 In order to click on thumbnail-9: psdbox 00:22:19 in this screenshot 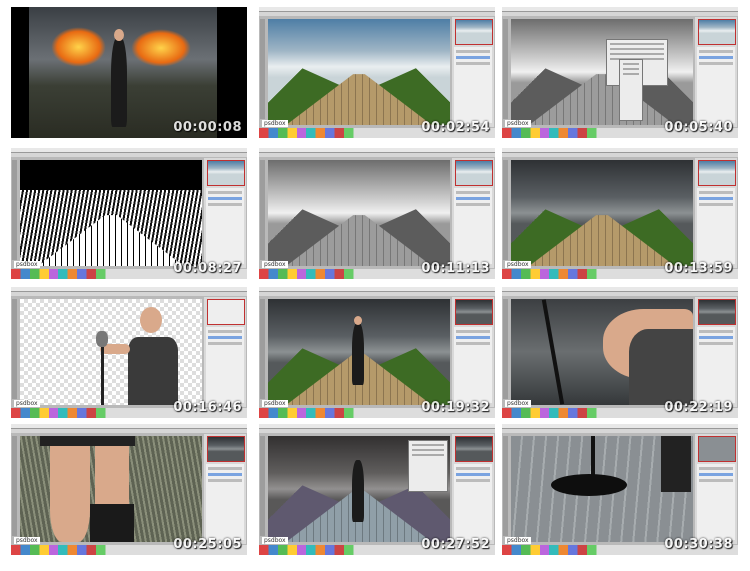, I will do `click(620, 352)`.